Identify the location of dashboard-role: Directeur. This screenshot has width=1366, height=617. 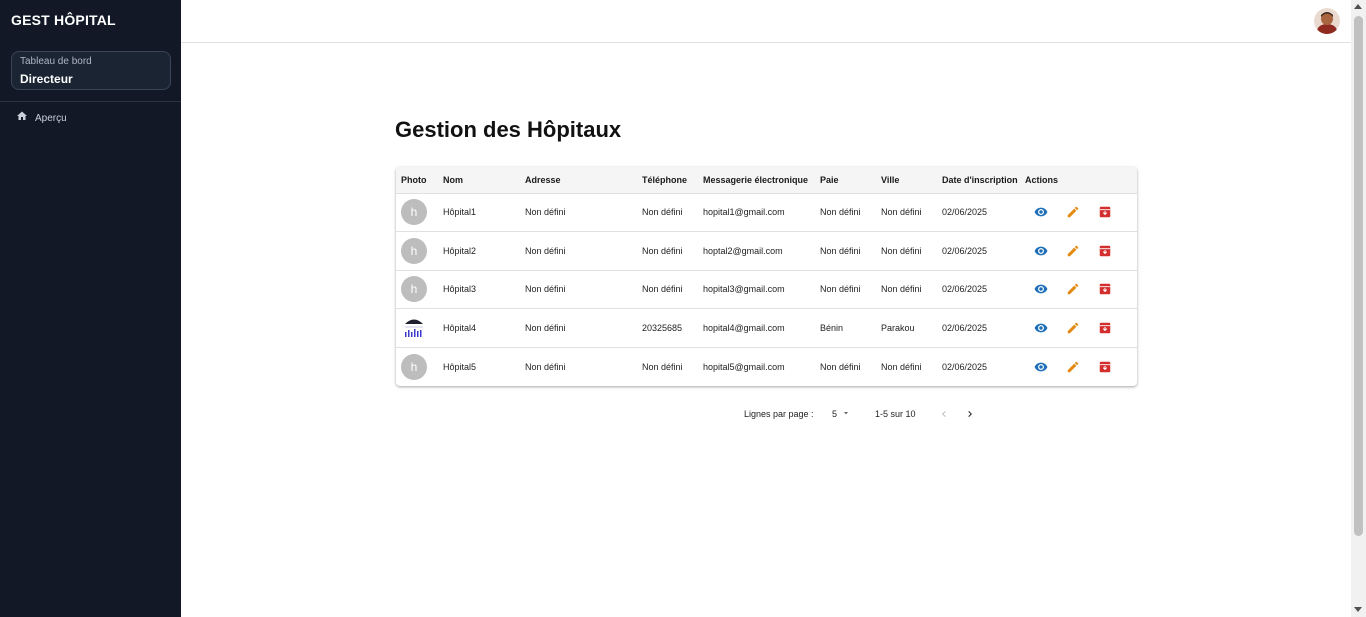
(46, 79).